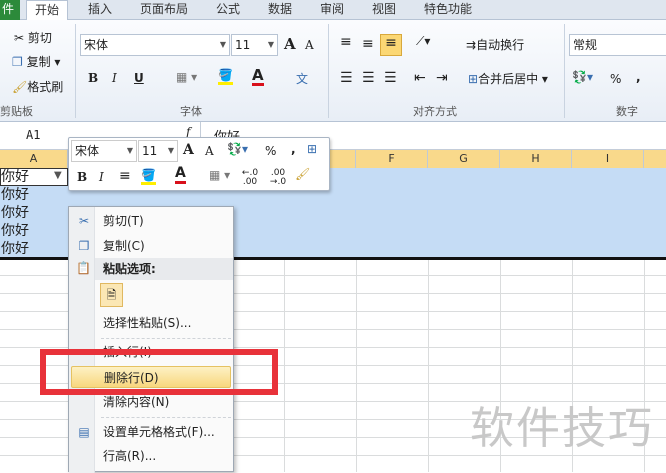 The height and width of the screenshot is (473, 666). Describe the element at coordinates (209, 151) in the screenshot. I see `mini-shrink-font-button: A` at that location.